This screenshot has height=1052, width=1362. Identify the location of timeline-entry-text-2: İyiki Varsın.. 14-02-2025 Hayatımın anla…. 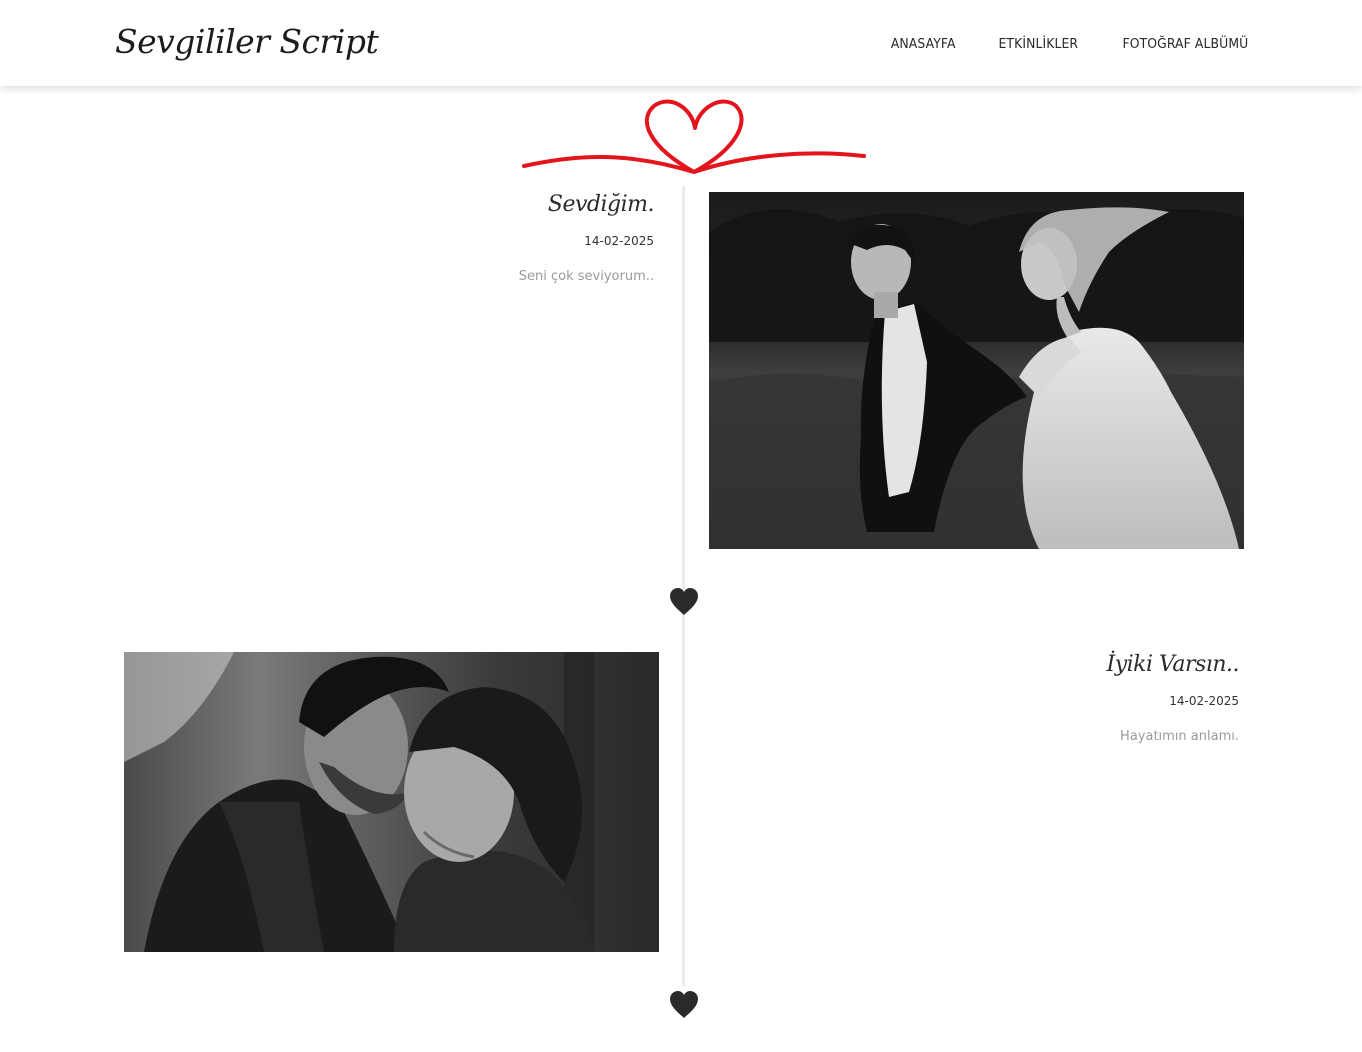
(1089, 698).